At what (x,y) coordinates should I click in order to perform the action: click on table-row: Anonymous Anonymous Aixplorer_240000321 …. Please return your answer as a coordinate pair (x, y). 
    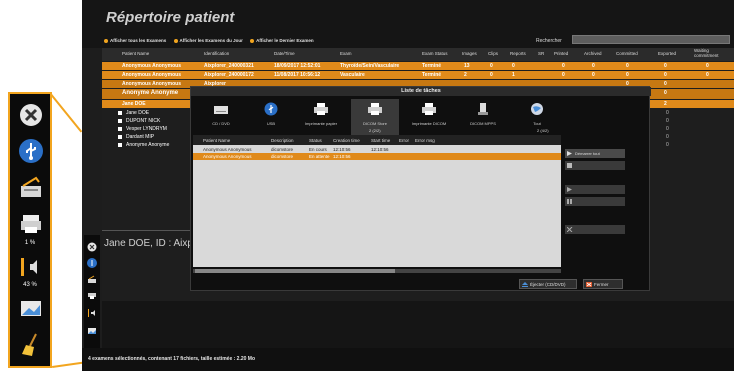
    Looking at the image, I should click on (418, 66).